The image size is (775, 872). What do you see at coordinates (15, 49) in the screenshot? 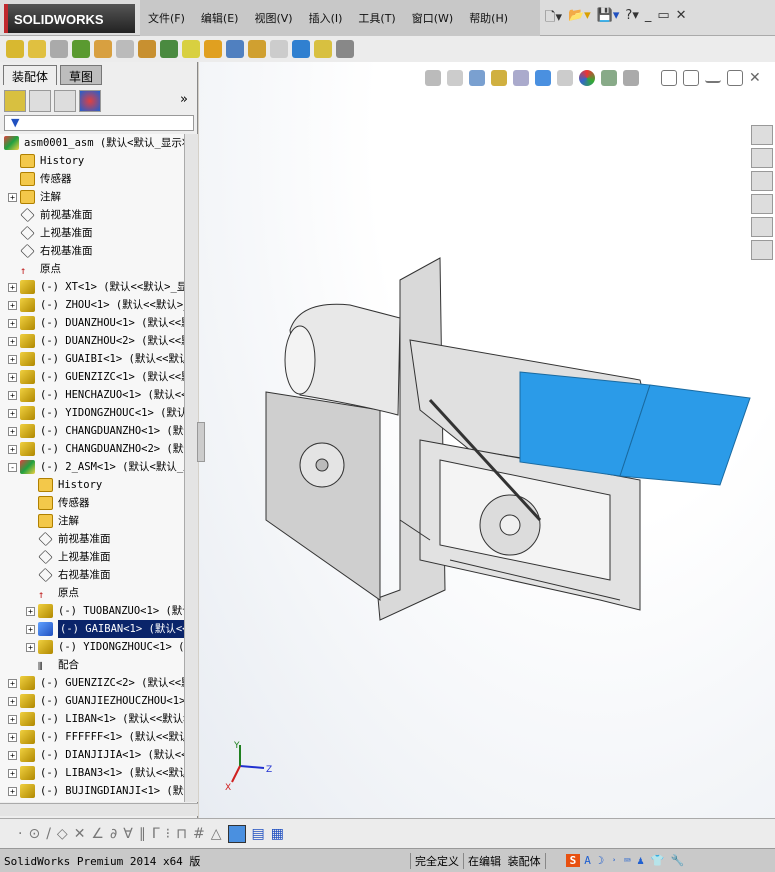
I see `insert-component-icon` at bounding box center [15, 49].